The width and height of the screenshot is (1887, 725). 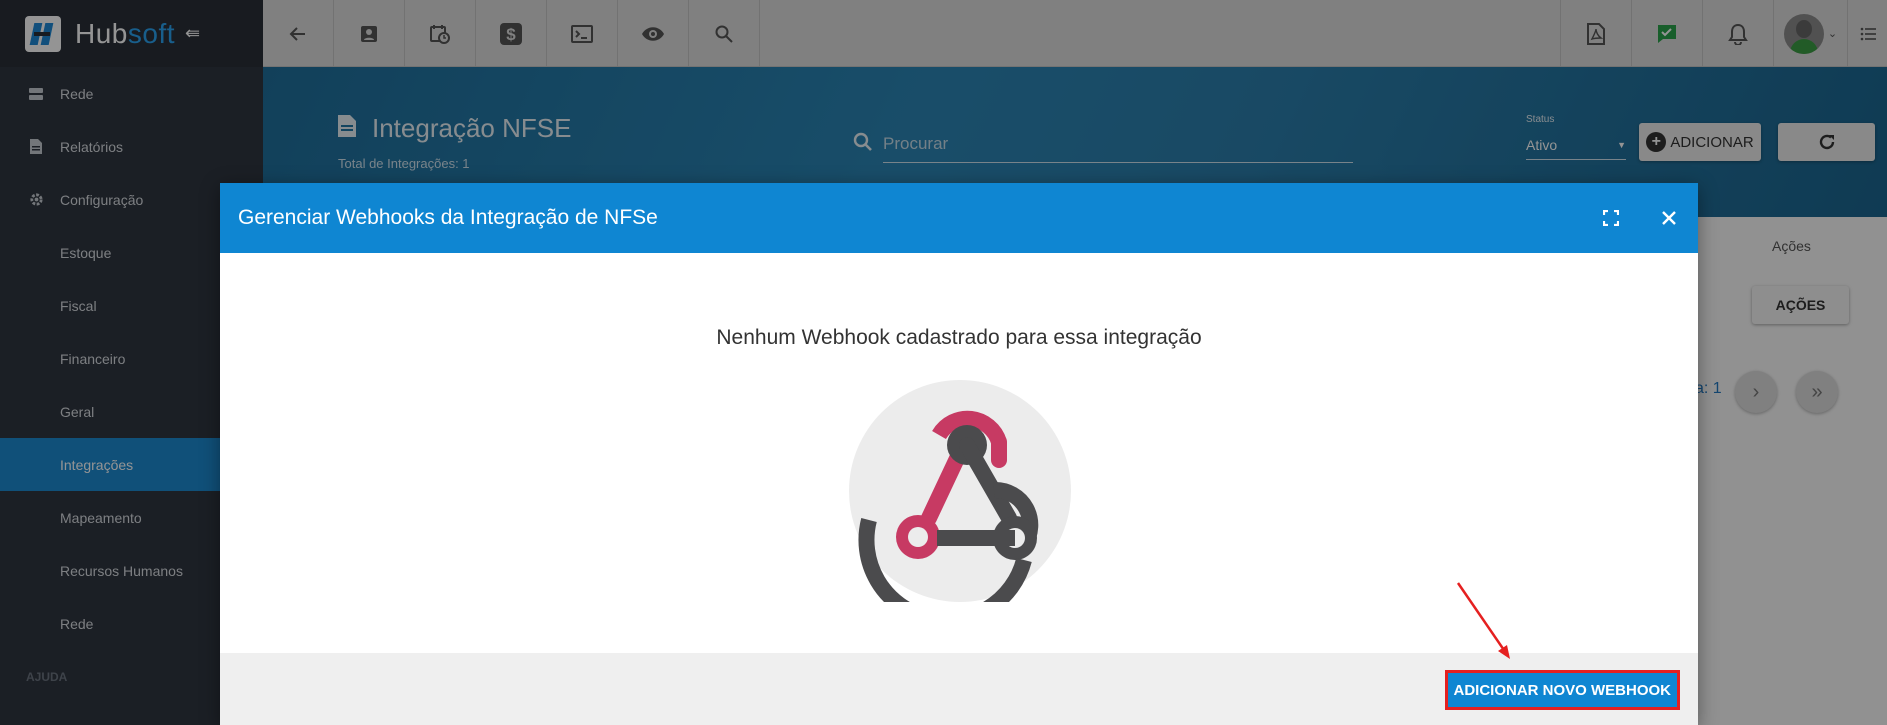 I want to click on add-new-webhook-button: ADICIONAR NOVO WEBHOOK, so click(x=1562, y=690).